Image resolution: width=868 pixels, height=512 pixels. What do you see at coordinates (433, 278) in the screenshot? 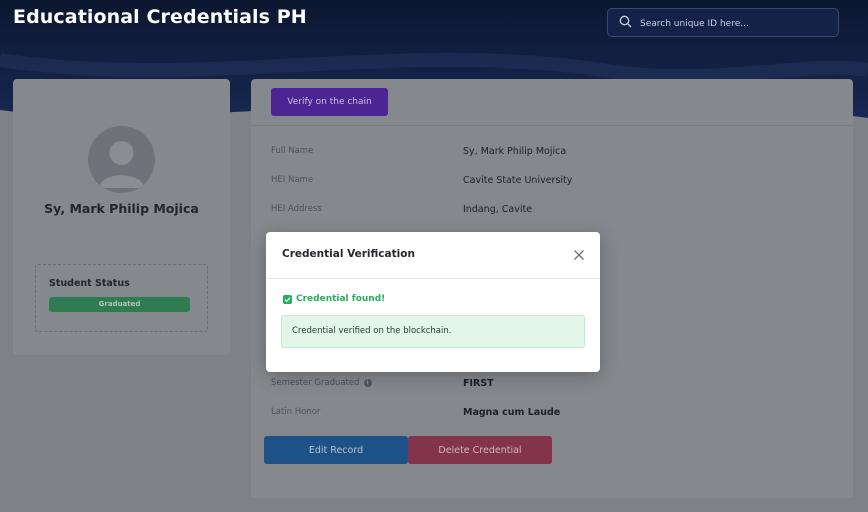
I see `modal-divider` at bounding box center [433, 278].